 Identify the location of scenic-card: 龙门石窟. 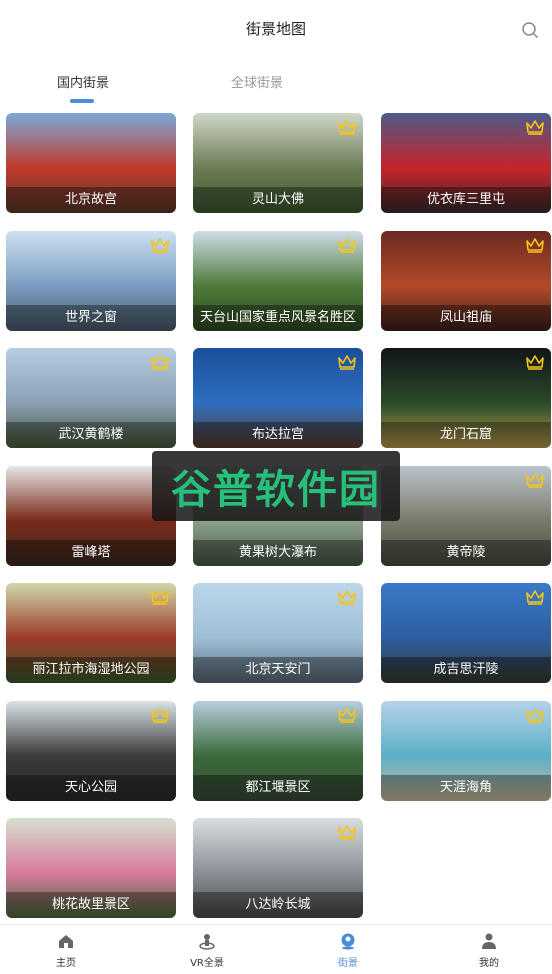
(466, 398).